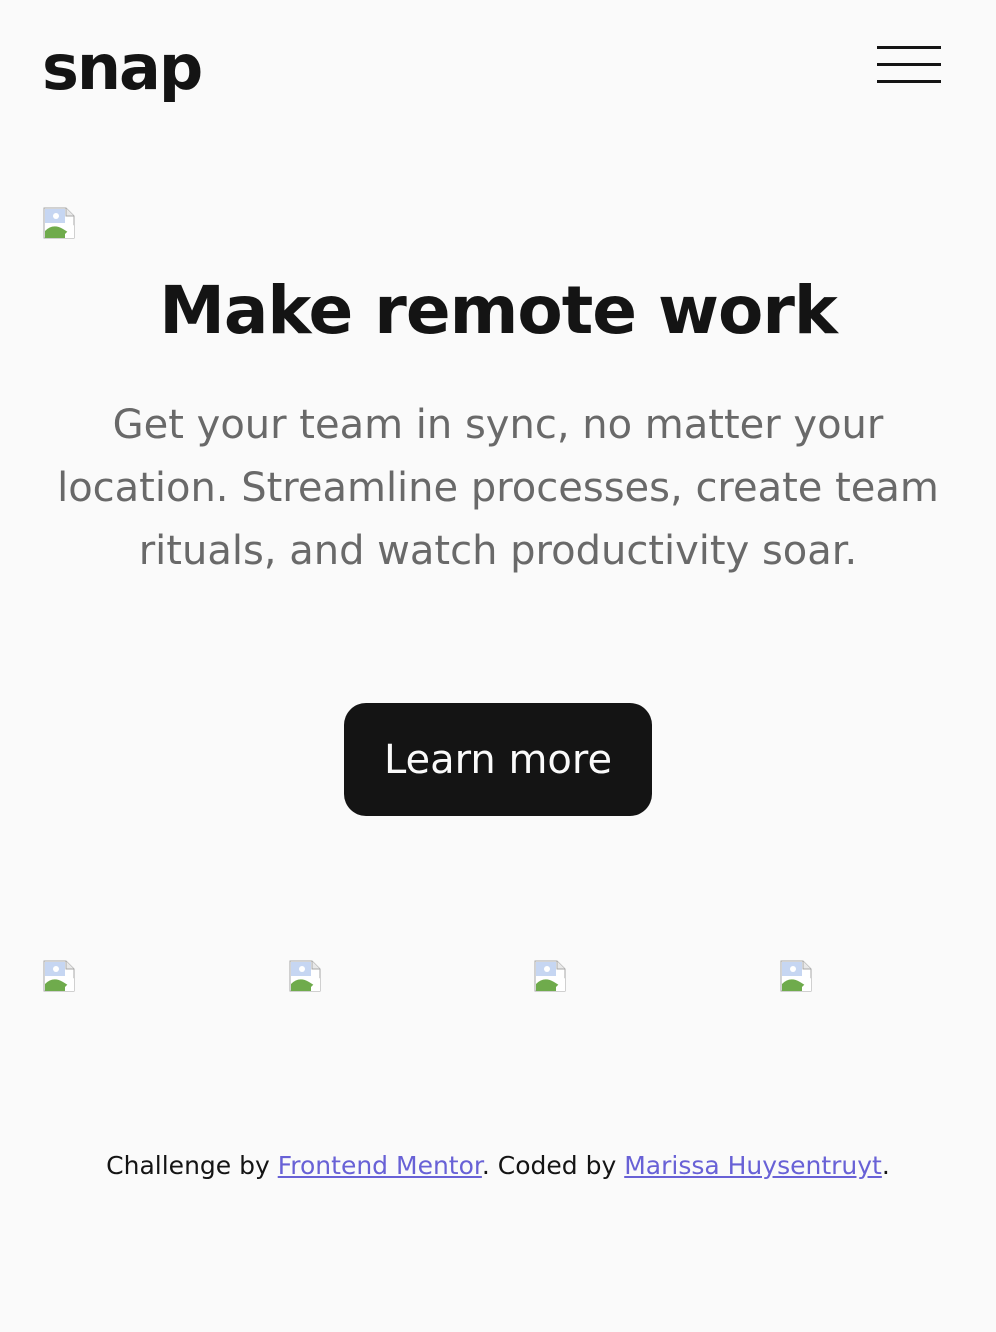 Image resolution: width=996 pixels, height=1332 pixels. What do you see at coordinates (492, 68) in the screenshot?
I see `site-header: snap` at bounding box center [492, 68].